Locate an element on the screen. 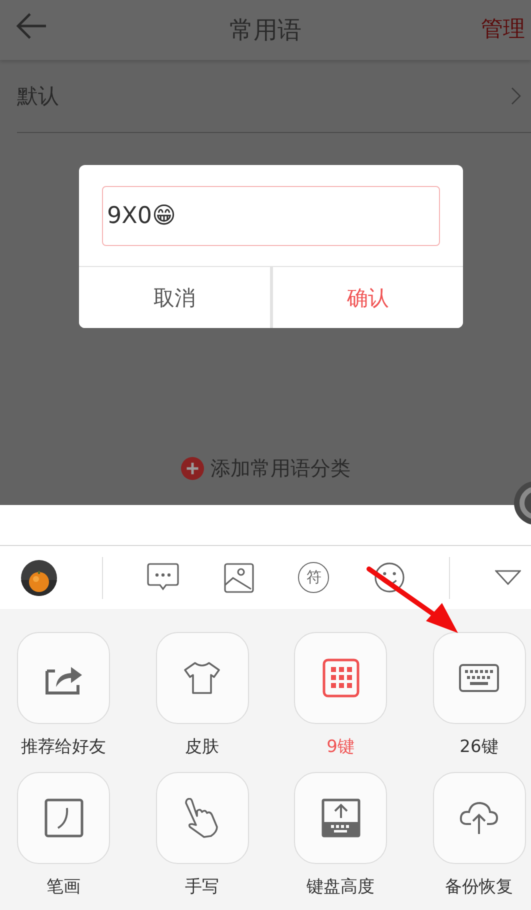 The height and width of the screenshot is (910, 531). menu-label: 26键 is located at coordinates (479, 747).